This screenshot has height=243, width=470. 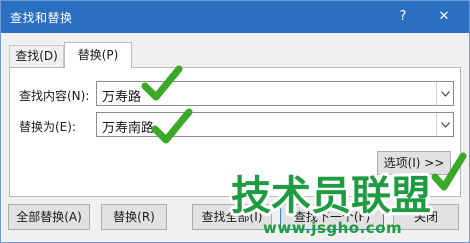 What do you see at coordinates (41, 18) in the screenshot?
I see `dialog-title: 查找和替换` at bounding box center [41, 18].